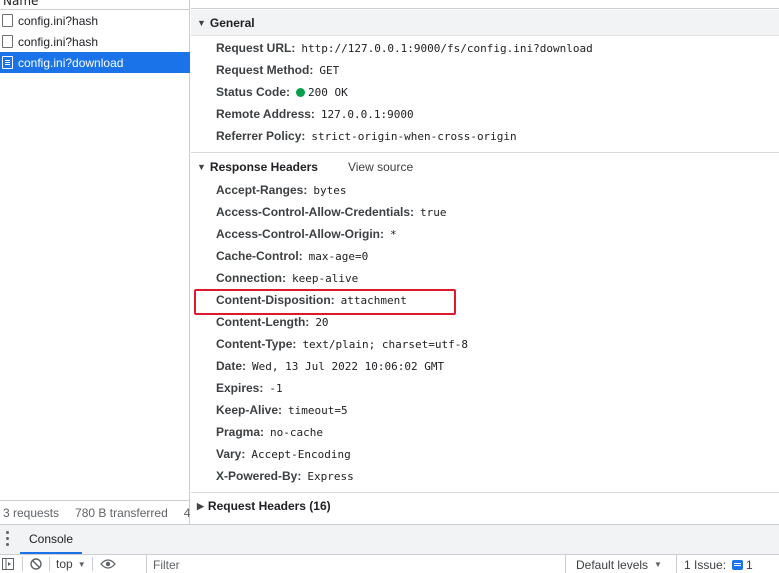 The image size is (779, 573). I want to click on header-value: *, so click(393, 234).